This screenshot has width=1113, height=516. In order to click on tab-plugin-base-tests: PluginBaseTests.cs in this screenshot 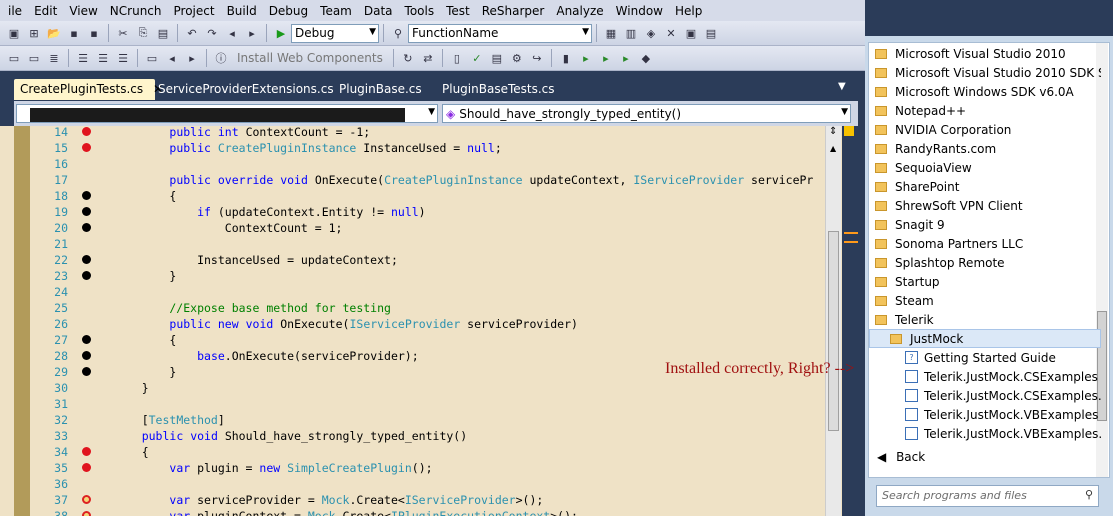, I will do `click(498, 89)`.